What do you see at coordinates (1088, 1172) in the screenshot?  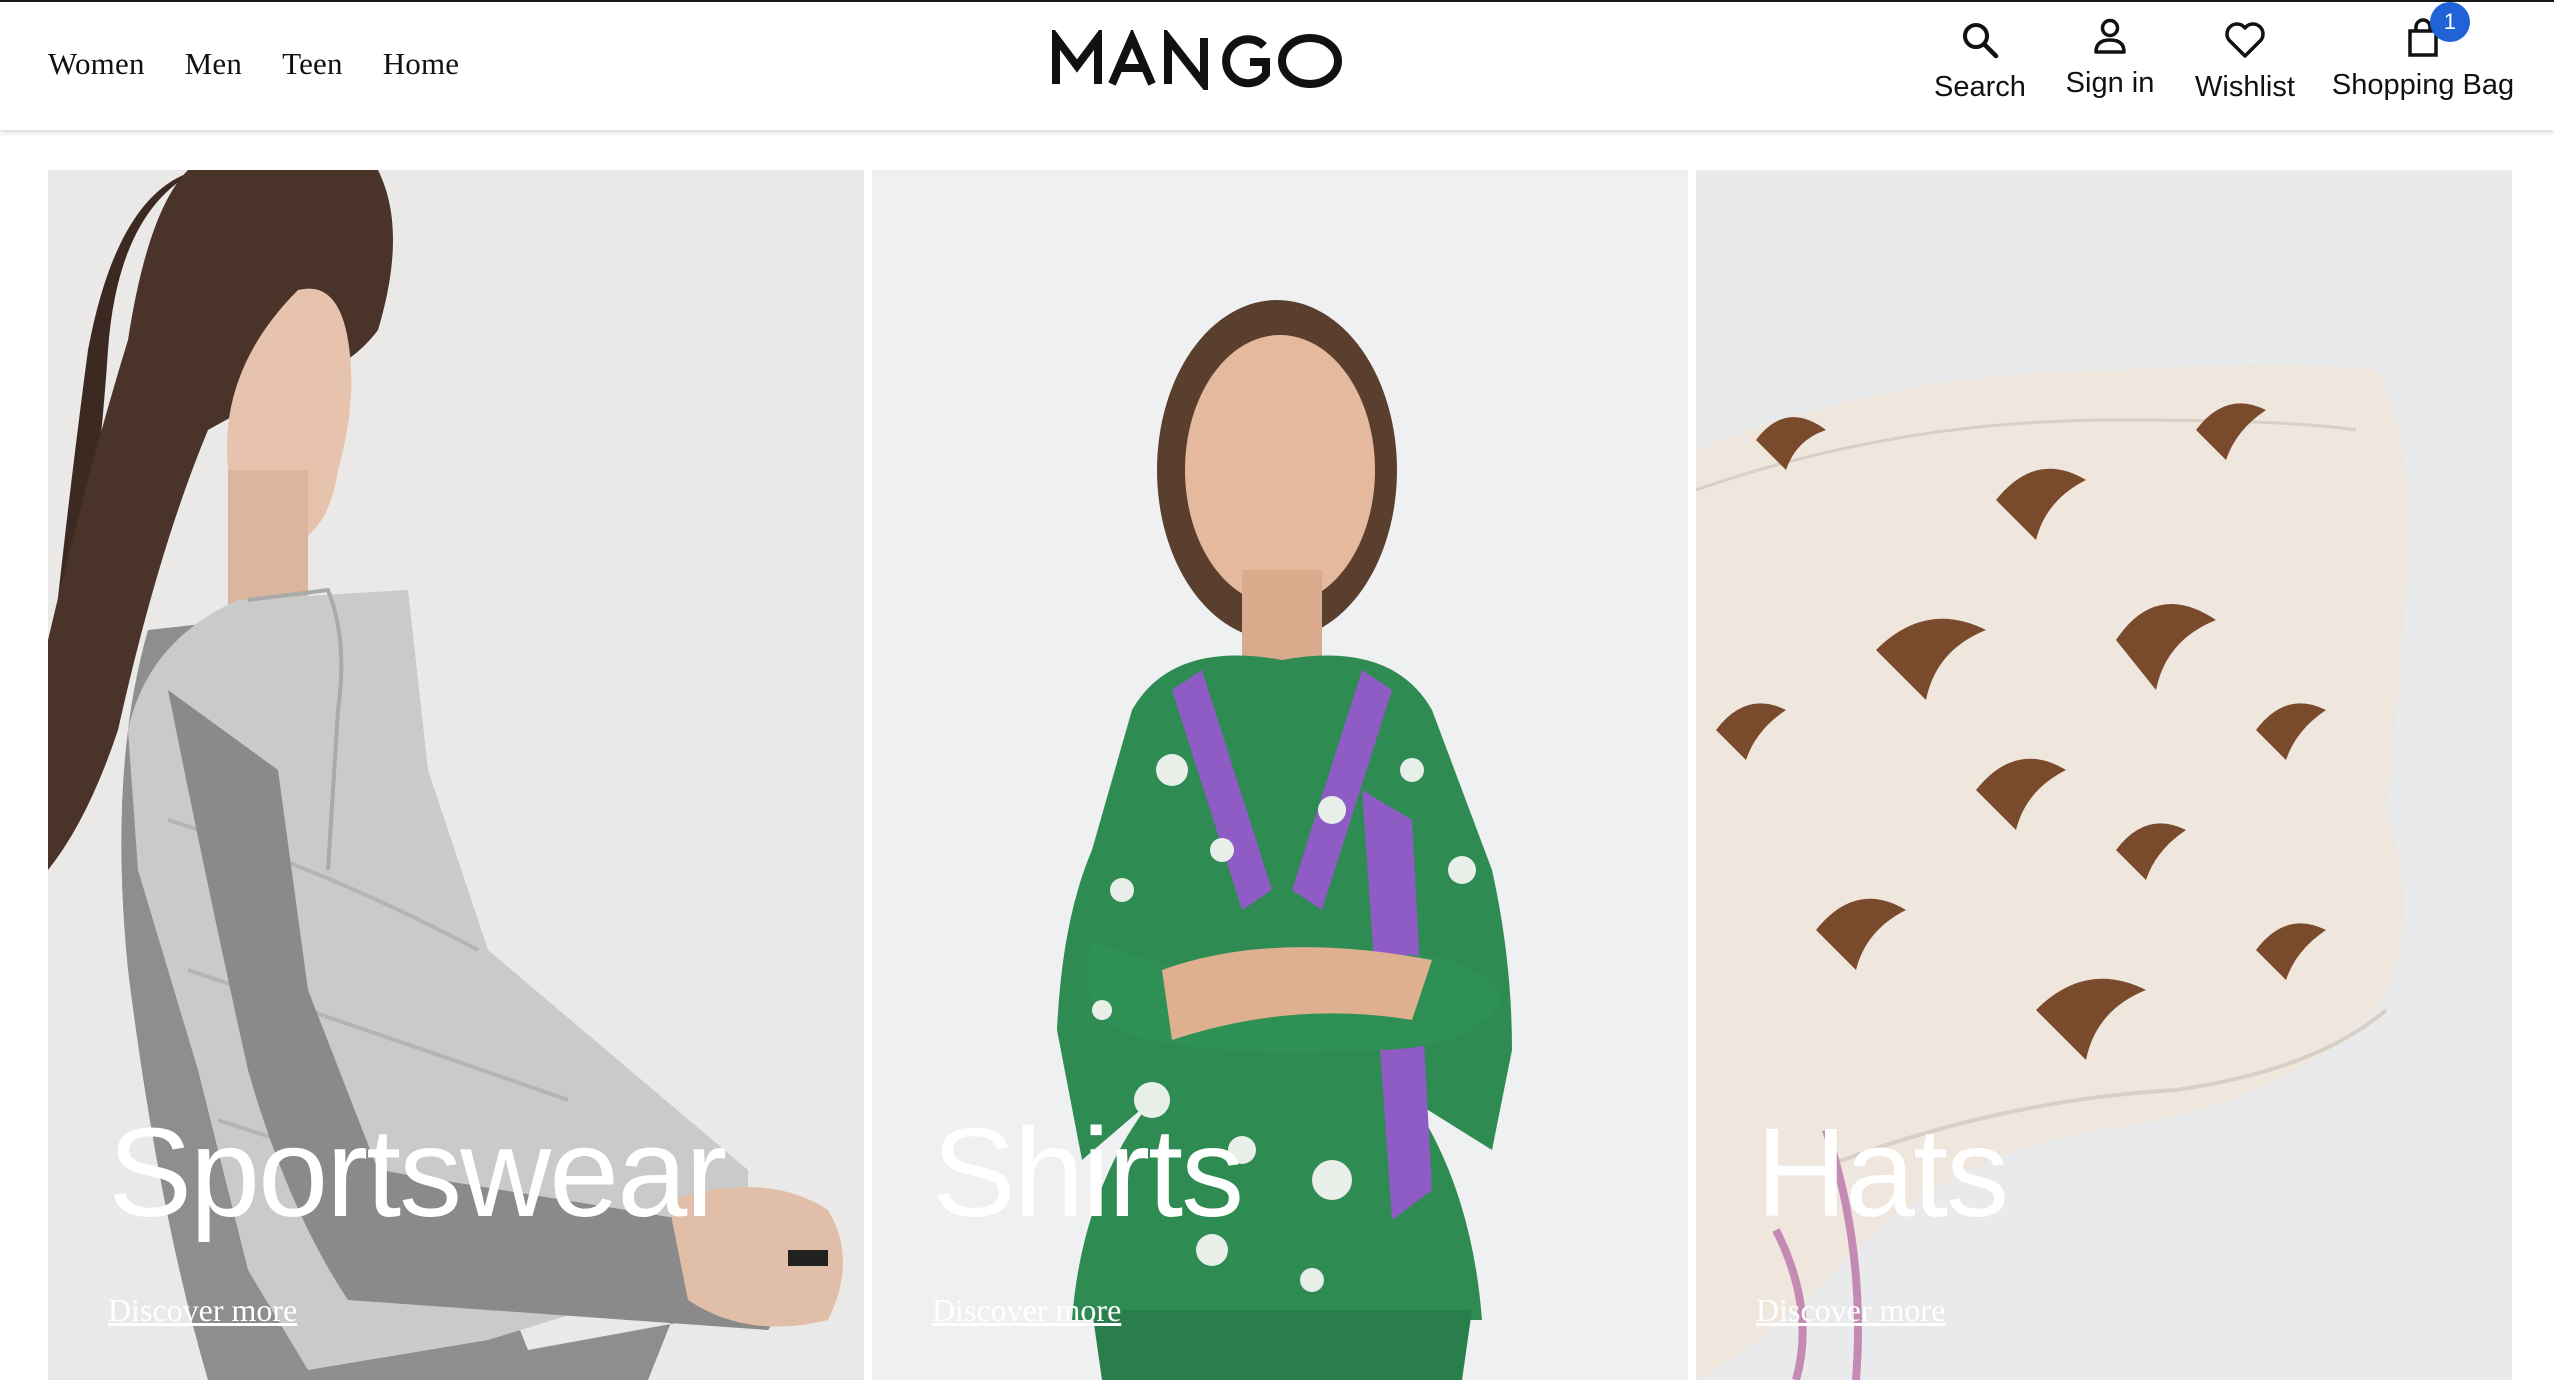 I see `tile-title: Shirts` at bounding box center [1088, 1172].